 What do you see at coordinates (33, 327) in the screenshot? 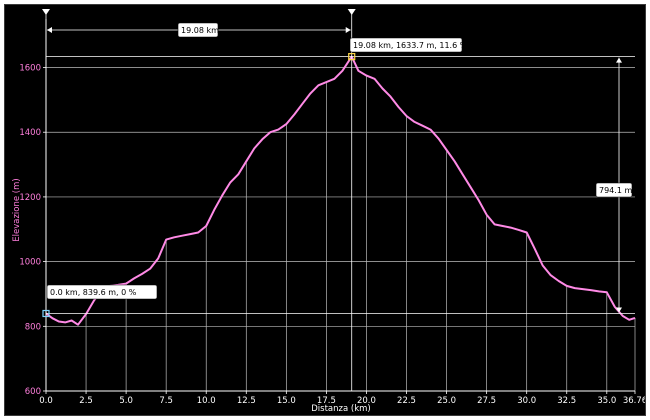
I see `y-tick-label-1: 800` at bounding box center [33, 327].